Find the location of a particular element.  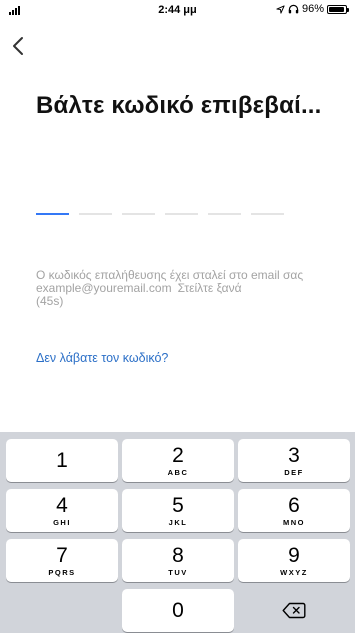

status-bar: 2:44 μμ 96% is located at coordinates (177, 10).